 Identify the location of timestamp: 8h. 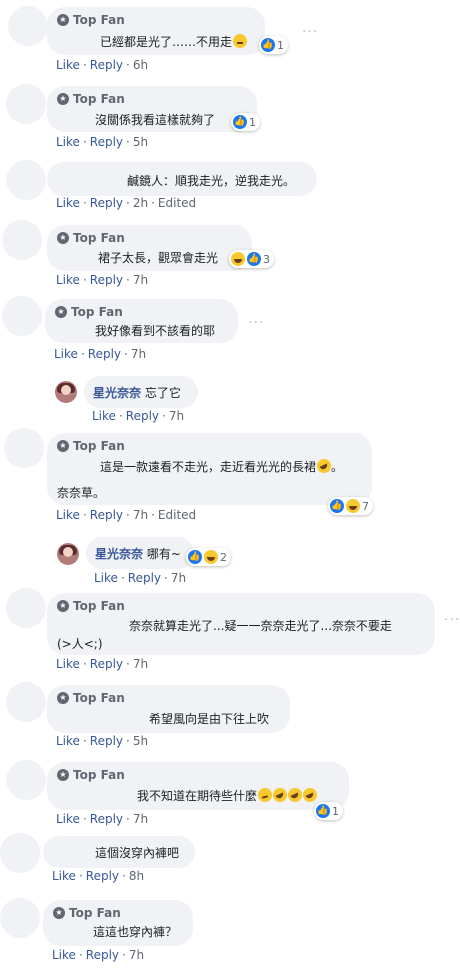
(136, 876).